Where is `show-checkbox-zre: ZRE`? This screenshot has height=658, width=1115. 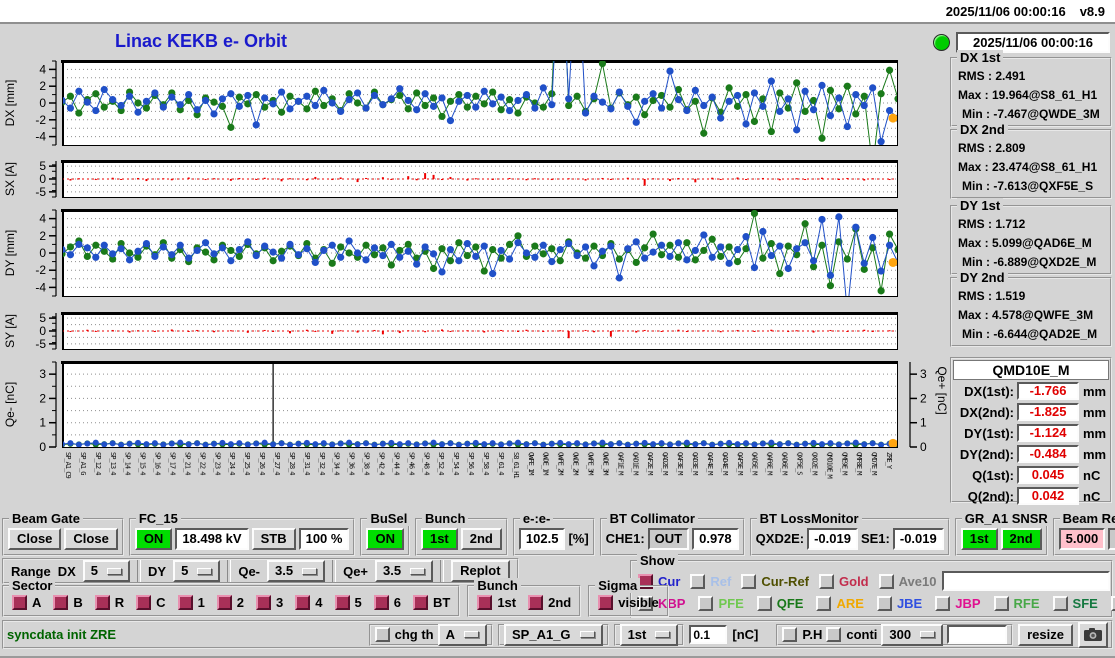
show-checkbox-zre: ZRE is located at coordinates (1112, 603).